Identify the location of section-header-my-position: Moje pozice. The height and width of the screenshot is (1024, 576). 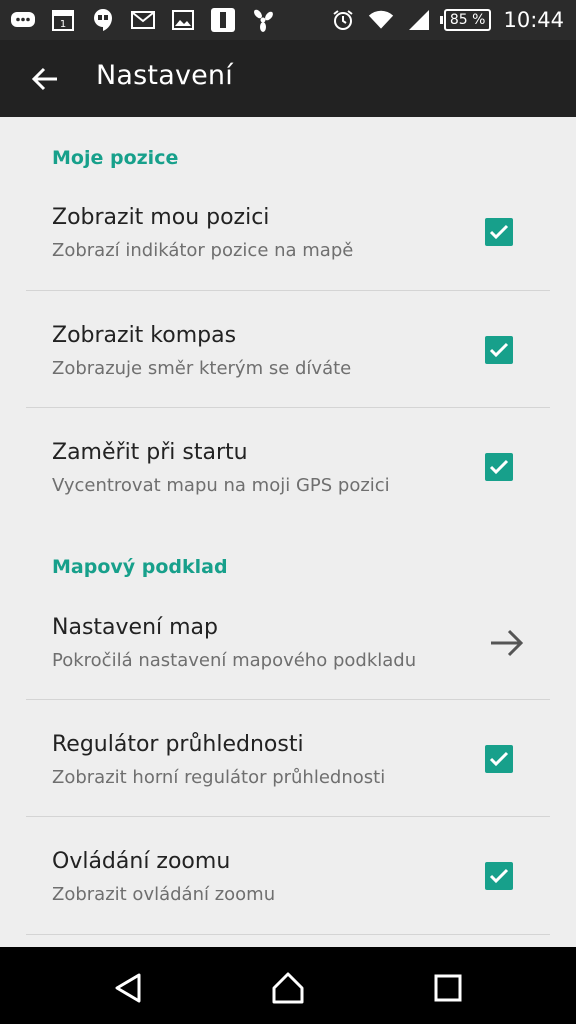
(115, 158).